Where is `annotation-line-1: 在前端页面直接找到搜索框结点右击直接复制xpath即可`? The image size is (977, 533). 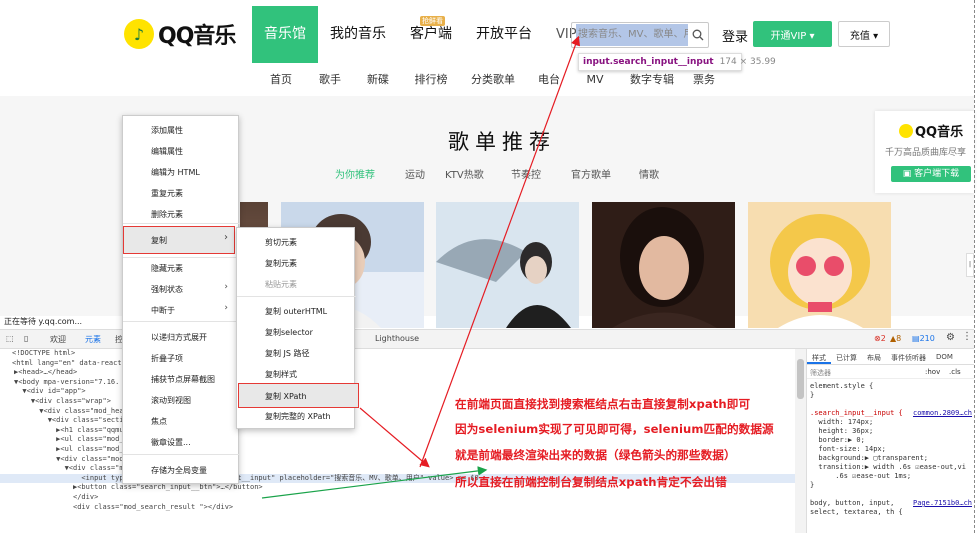 annotation-line-1: 在前端页面直接找到搜索框结点右击直接复制xpath即可 is located at coordinates (603, 404).